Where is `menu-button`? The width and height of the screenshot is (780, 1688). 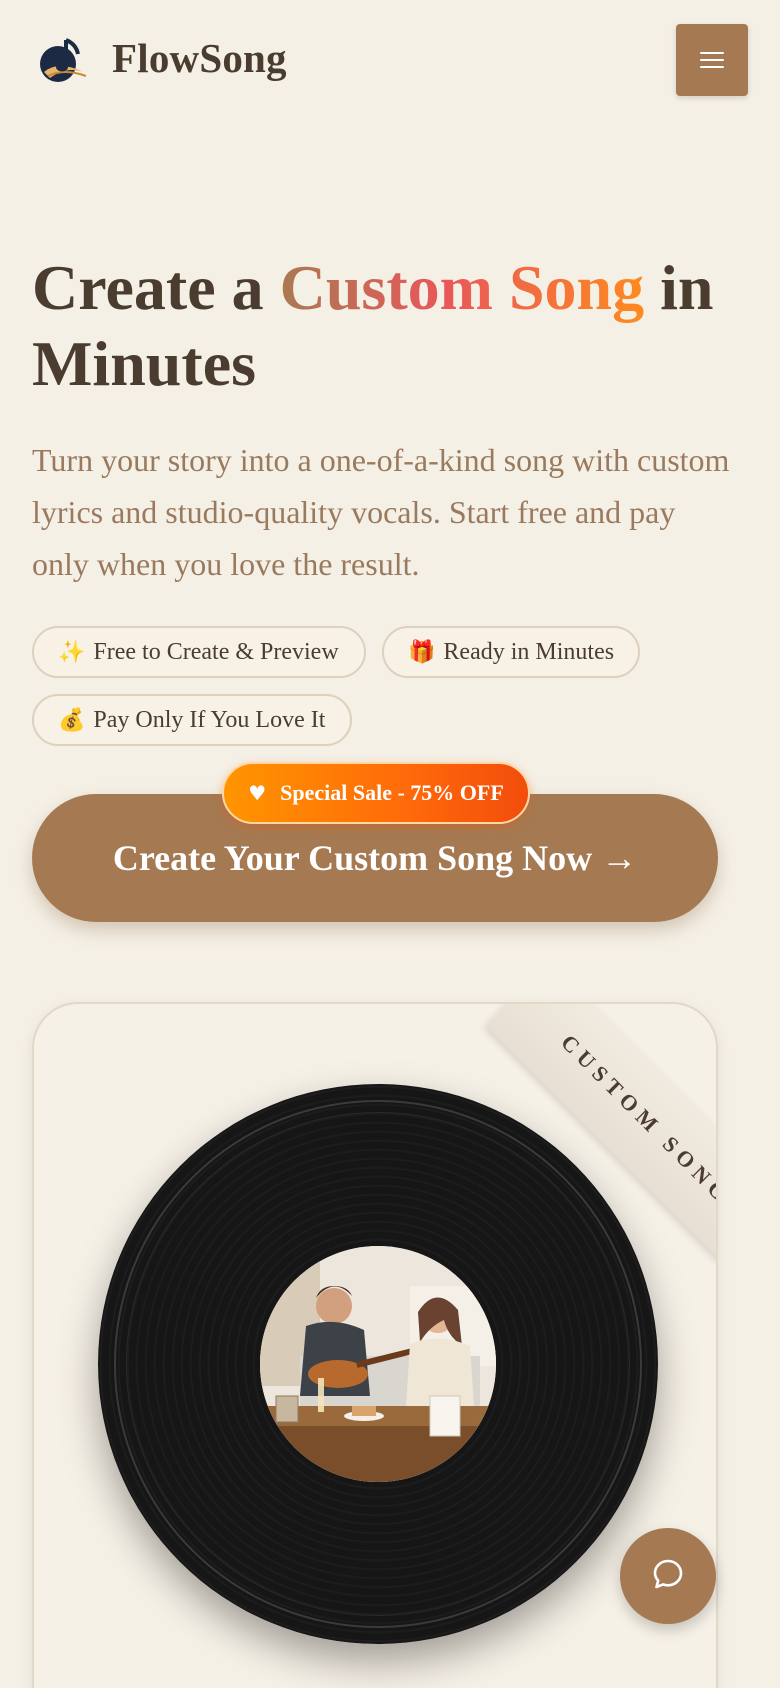 menu-button is located at coordinates (712, 60).